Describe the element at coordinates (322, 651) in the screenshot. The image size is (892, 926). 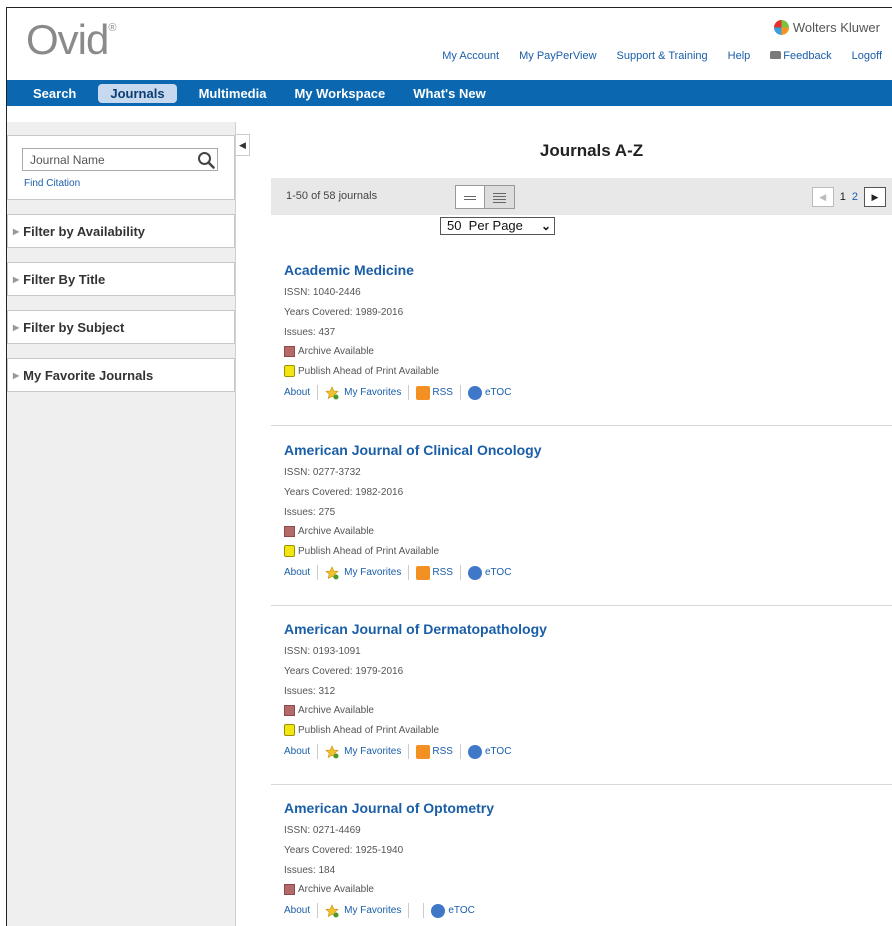
I see `issn: ISSN: 0193-1091` at that location.